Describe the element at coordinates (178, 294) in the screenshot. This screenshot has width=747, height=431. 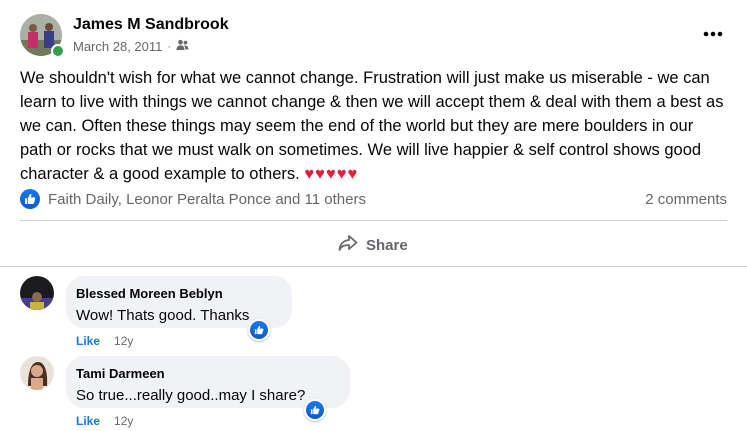
I see `commenter-name: Blessed Moreen Beblyn` at that location.